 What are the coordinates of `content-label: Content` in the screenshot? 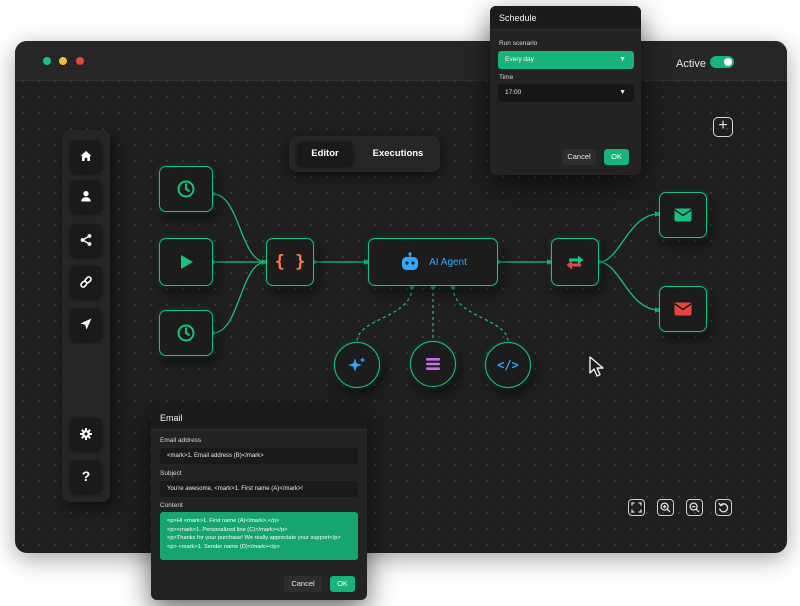 It's located at (171, 505).